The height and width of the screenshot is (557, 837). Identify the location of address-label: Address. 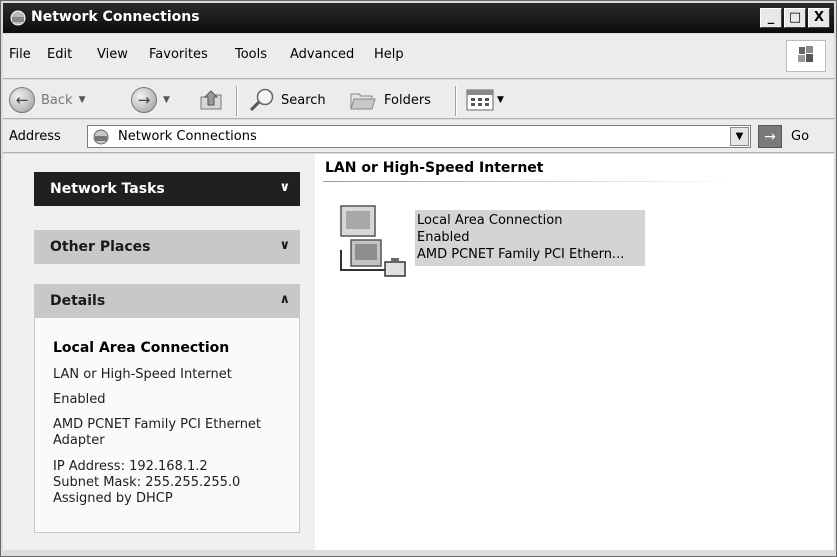
(35, 136).